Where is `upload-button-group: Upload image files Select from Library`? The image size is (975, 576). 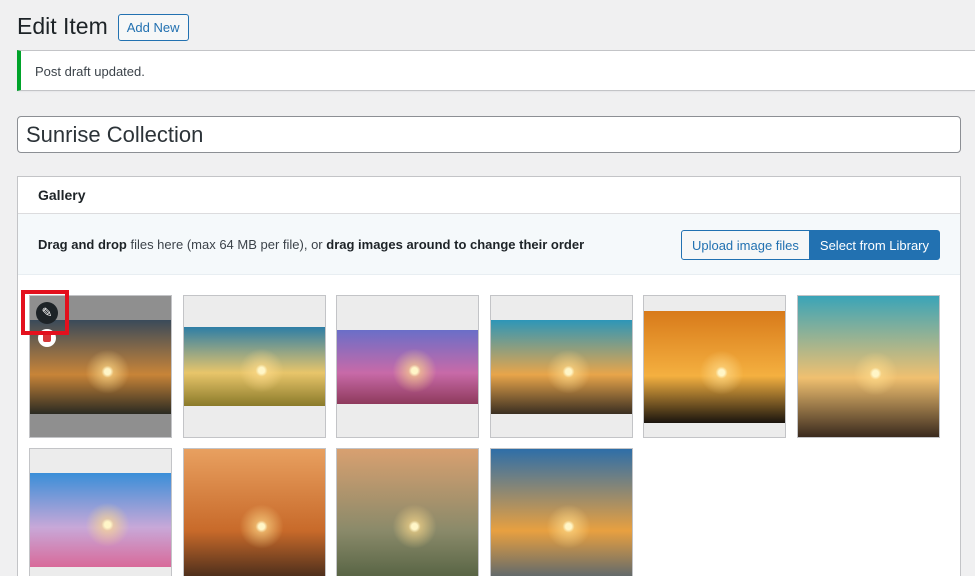 upload-button-group: Upload image files Select from Library is located at coordinates (810, 245).